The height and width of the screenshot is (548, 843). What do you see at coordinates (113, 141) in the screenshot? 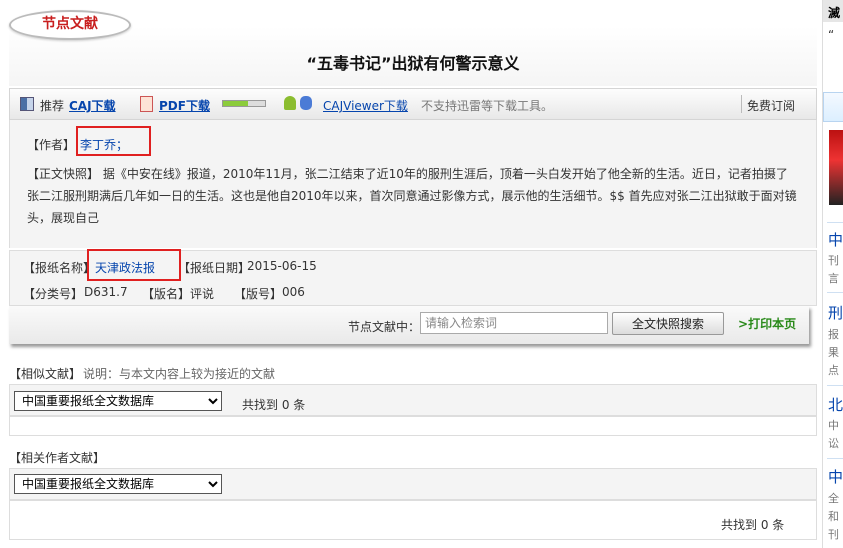
I see `highlight-box-author` at bounding box center [113, 141].